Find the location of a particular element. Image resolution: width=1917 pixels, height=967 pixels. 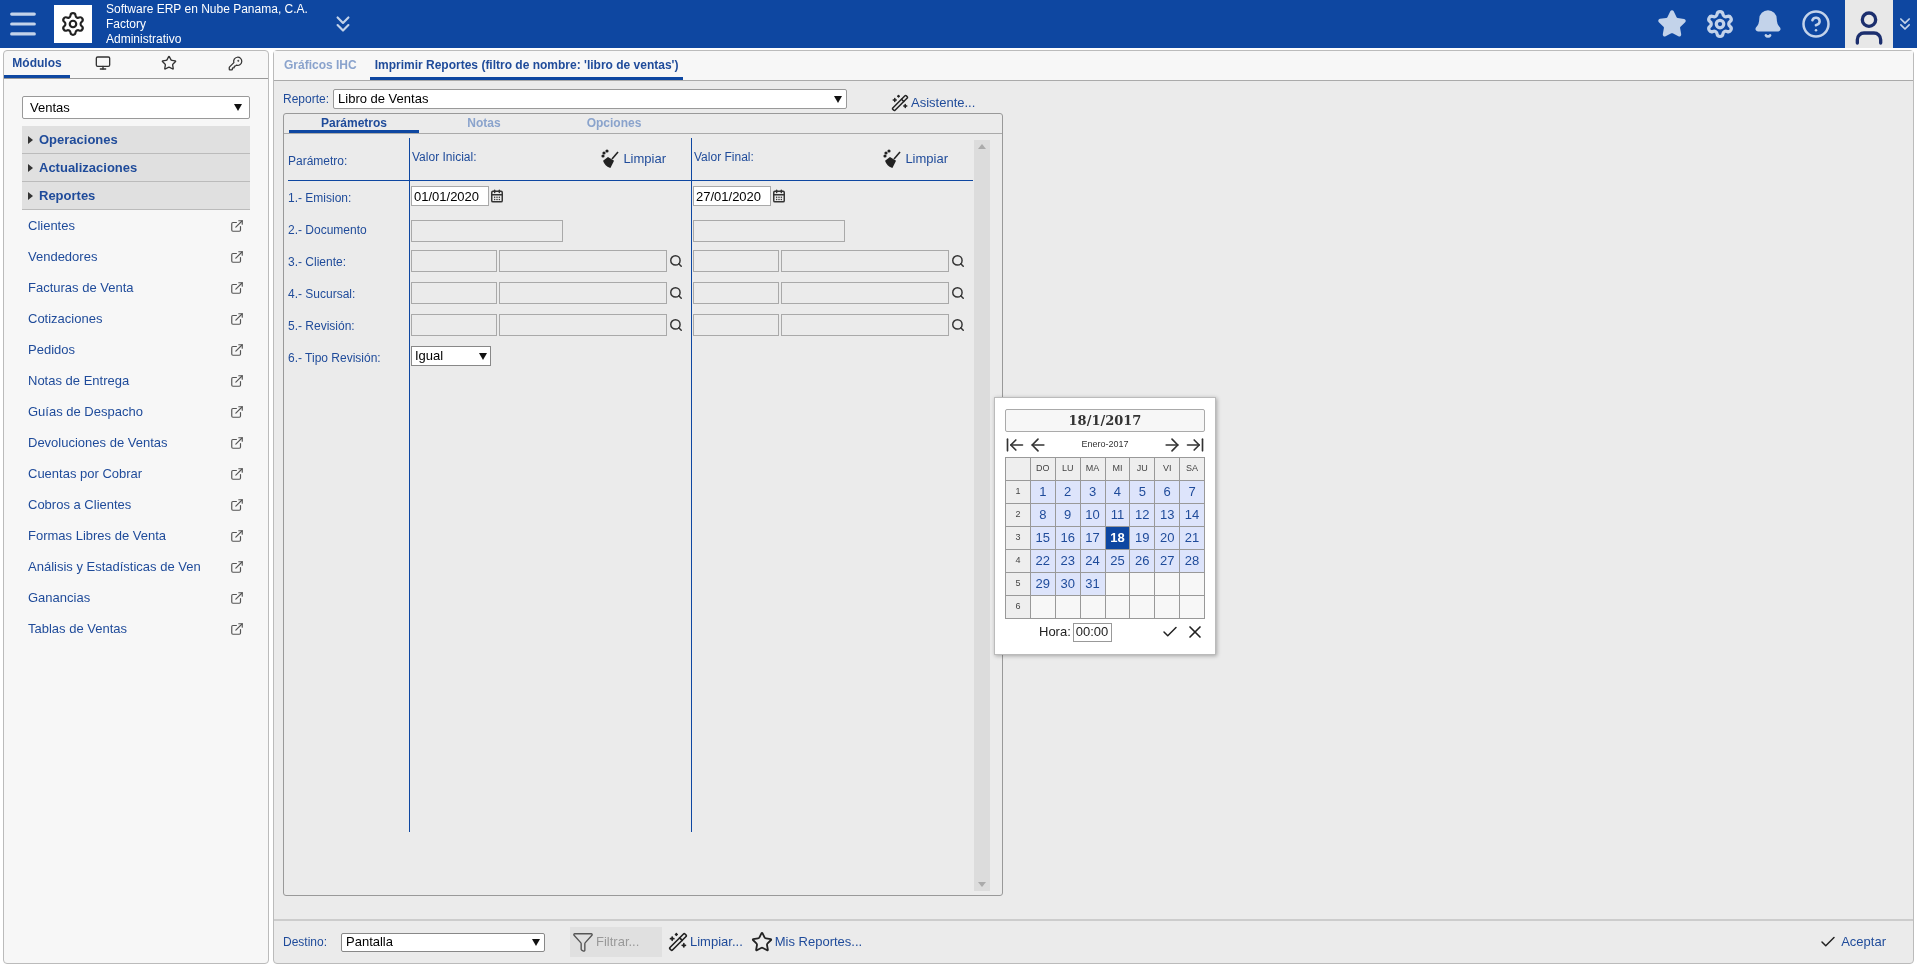

user-role: Administrativo is located at coordinates (144, 39).